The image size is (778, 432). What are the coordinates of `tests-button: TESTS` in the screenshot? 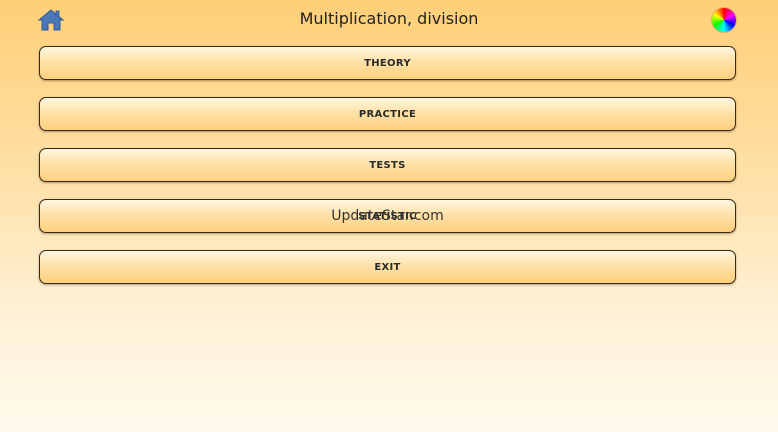 It's located at (387, 165).